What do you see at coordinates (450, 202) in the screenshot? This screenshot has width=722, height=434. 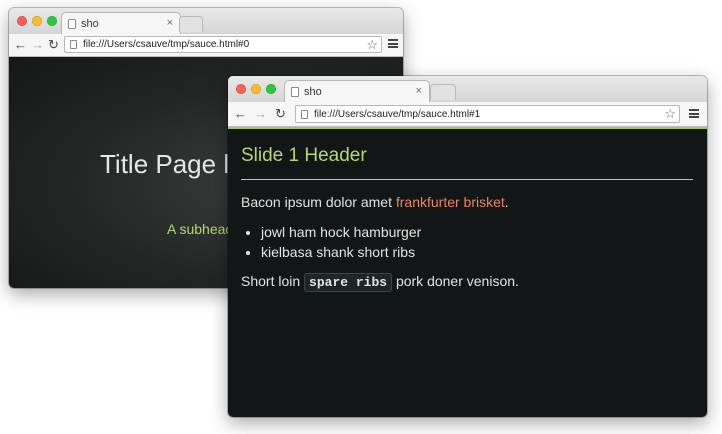 I see `slide-link: frankfurter brisket` at bounding box center [450, 202].